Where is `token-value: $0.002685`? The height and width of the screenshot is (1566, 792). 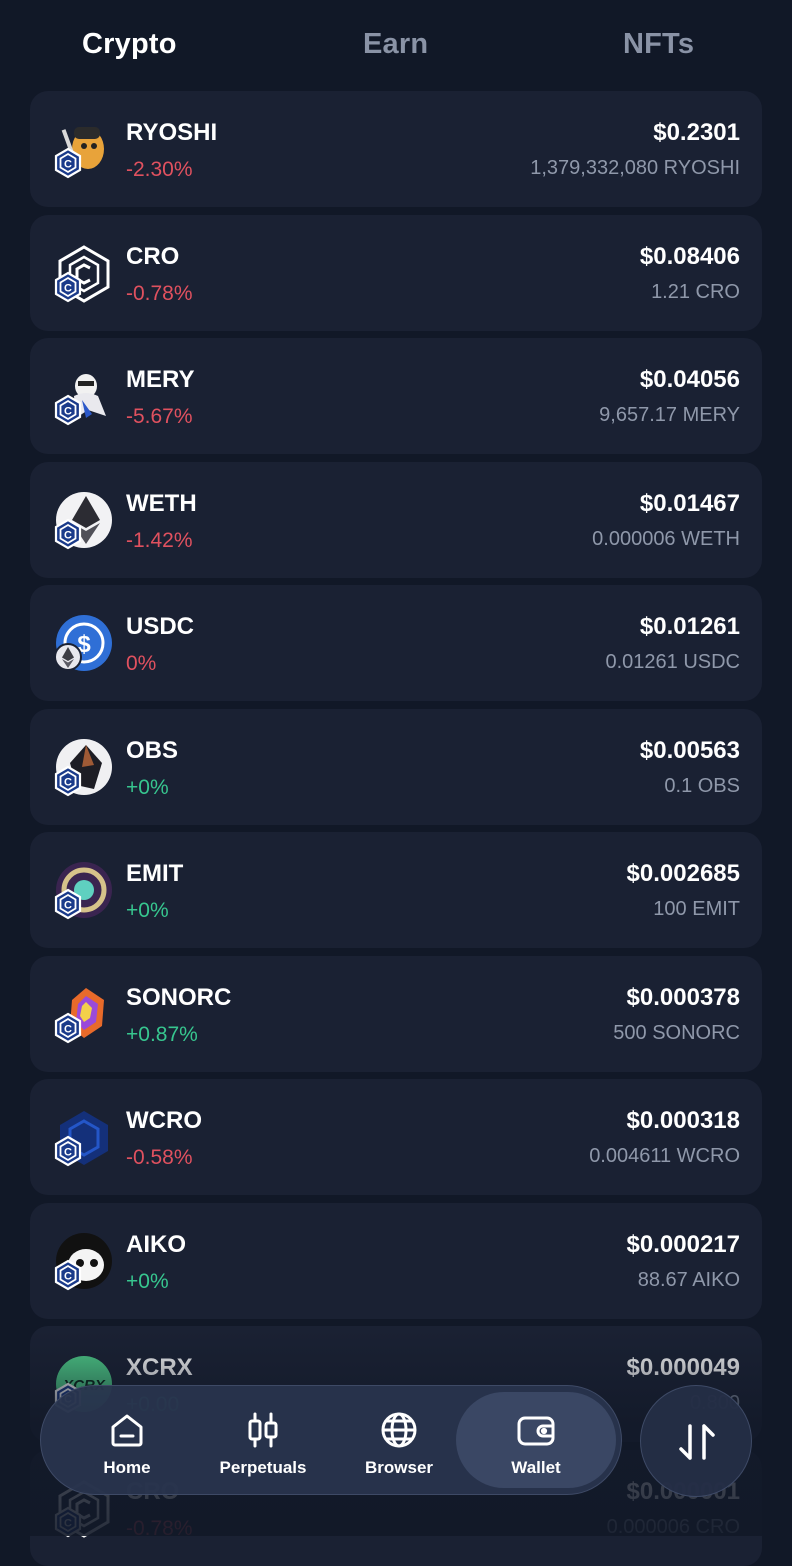
token-value: $0.002685 is located at coordinates (683, 873).